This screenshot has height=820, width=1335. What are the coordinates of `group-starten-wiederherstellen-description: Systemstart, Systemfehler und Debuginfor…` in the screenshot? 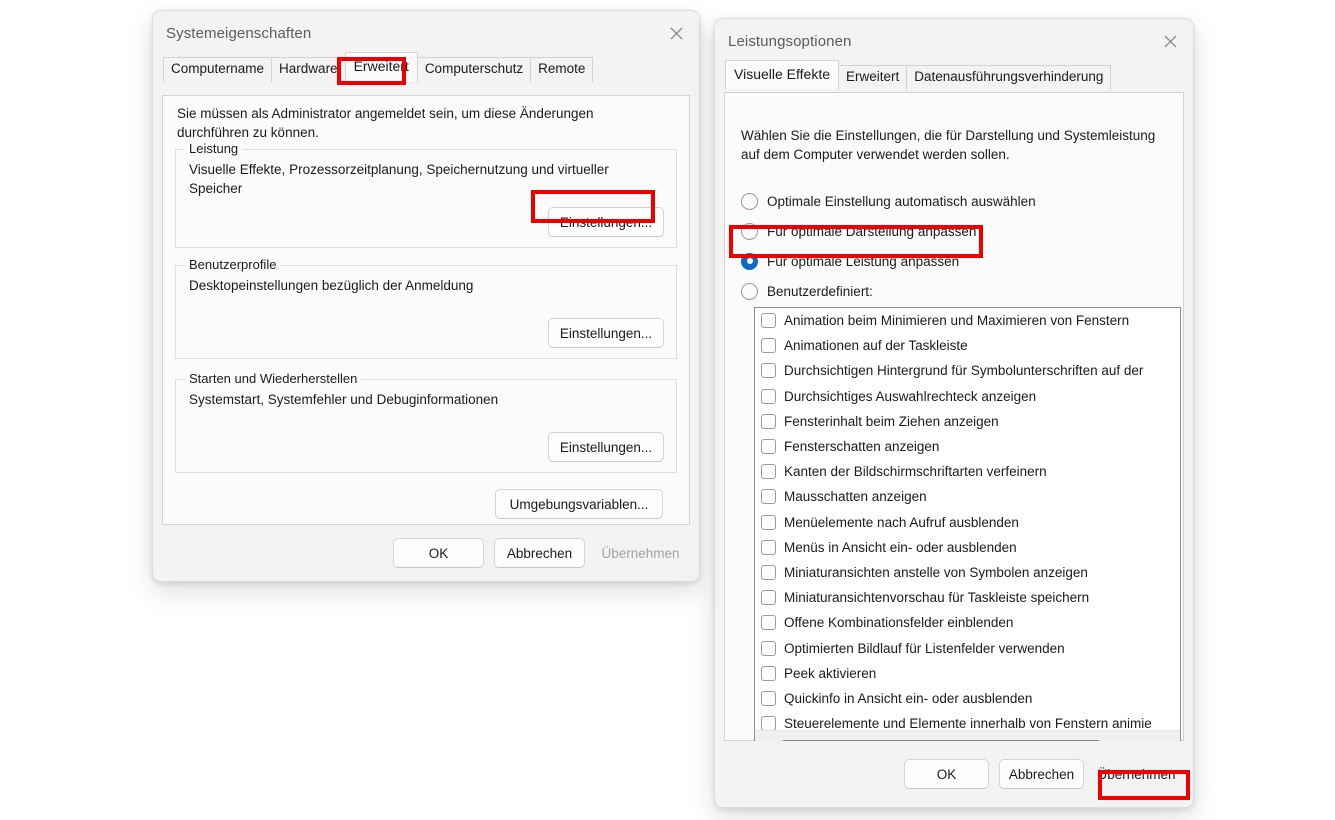 It's located at (344, 399).